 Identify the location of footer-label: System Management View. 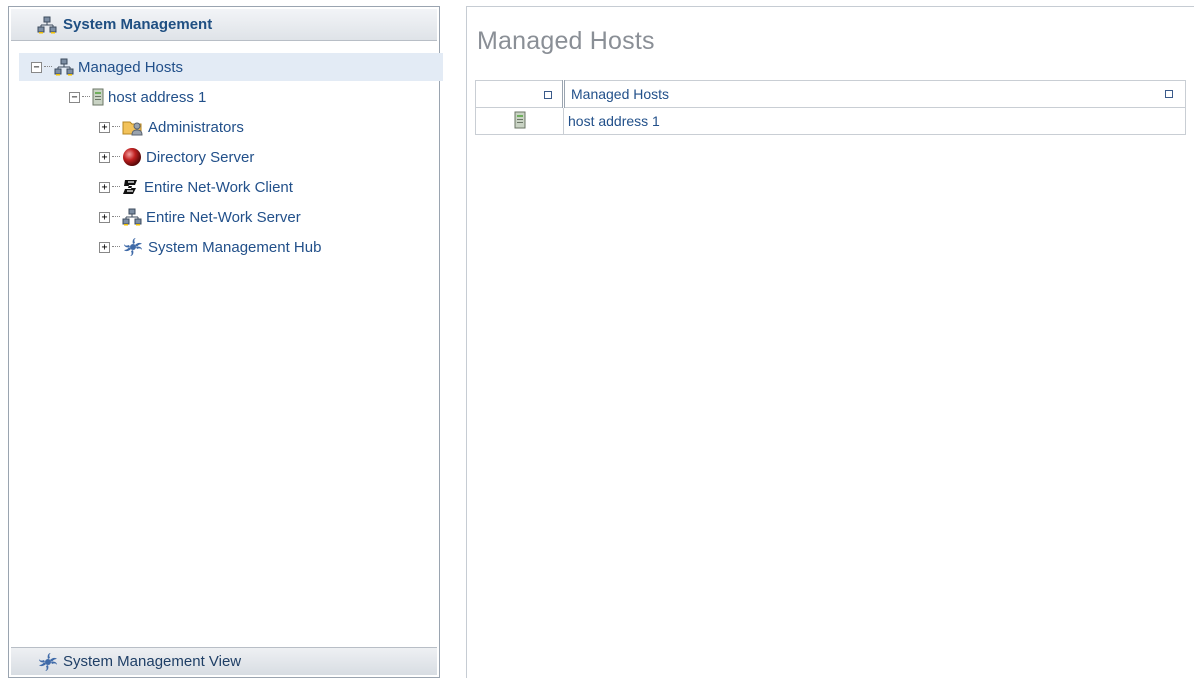
(152, 661).